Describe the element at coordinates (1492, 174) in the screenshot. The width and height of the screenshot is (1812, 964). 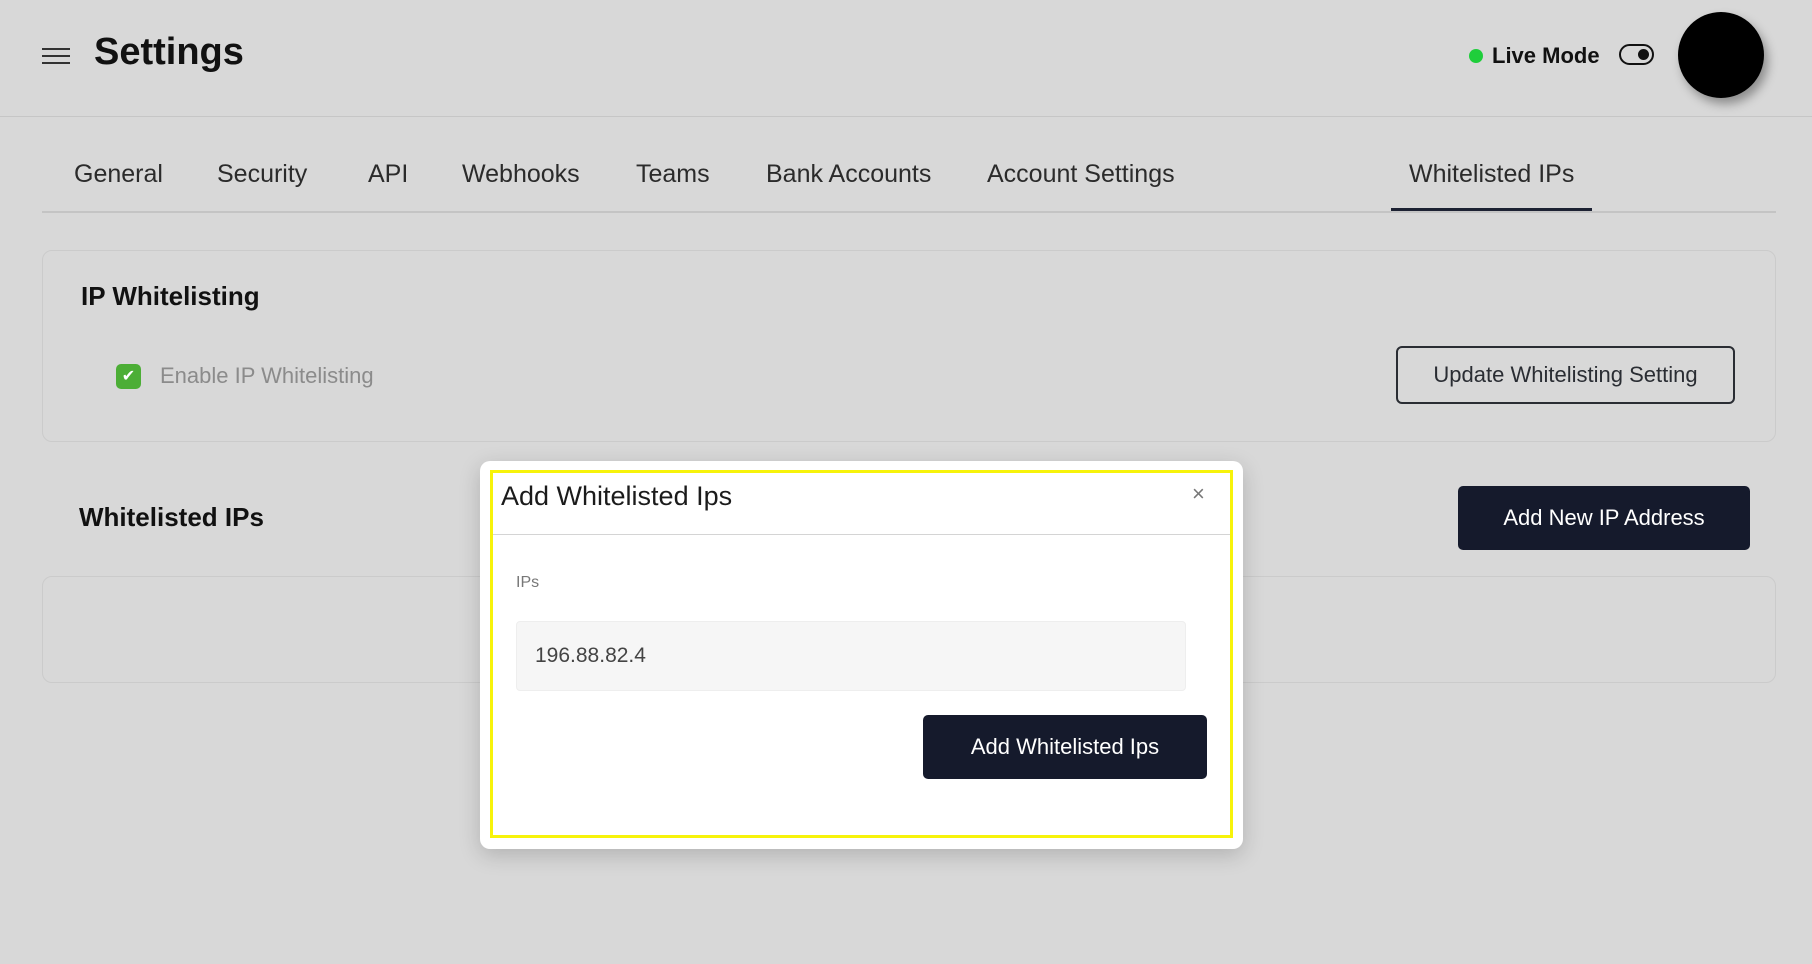
I see `tab-whitelisted-ips: Whitelisted IPs` at that location.